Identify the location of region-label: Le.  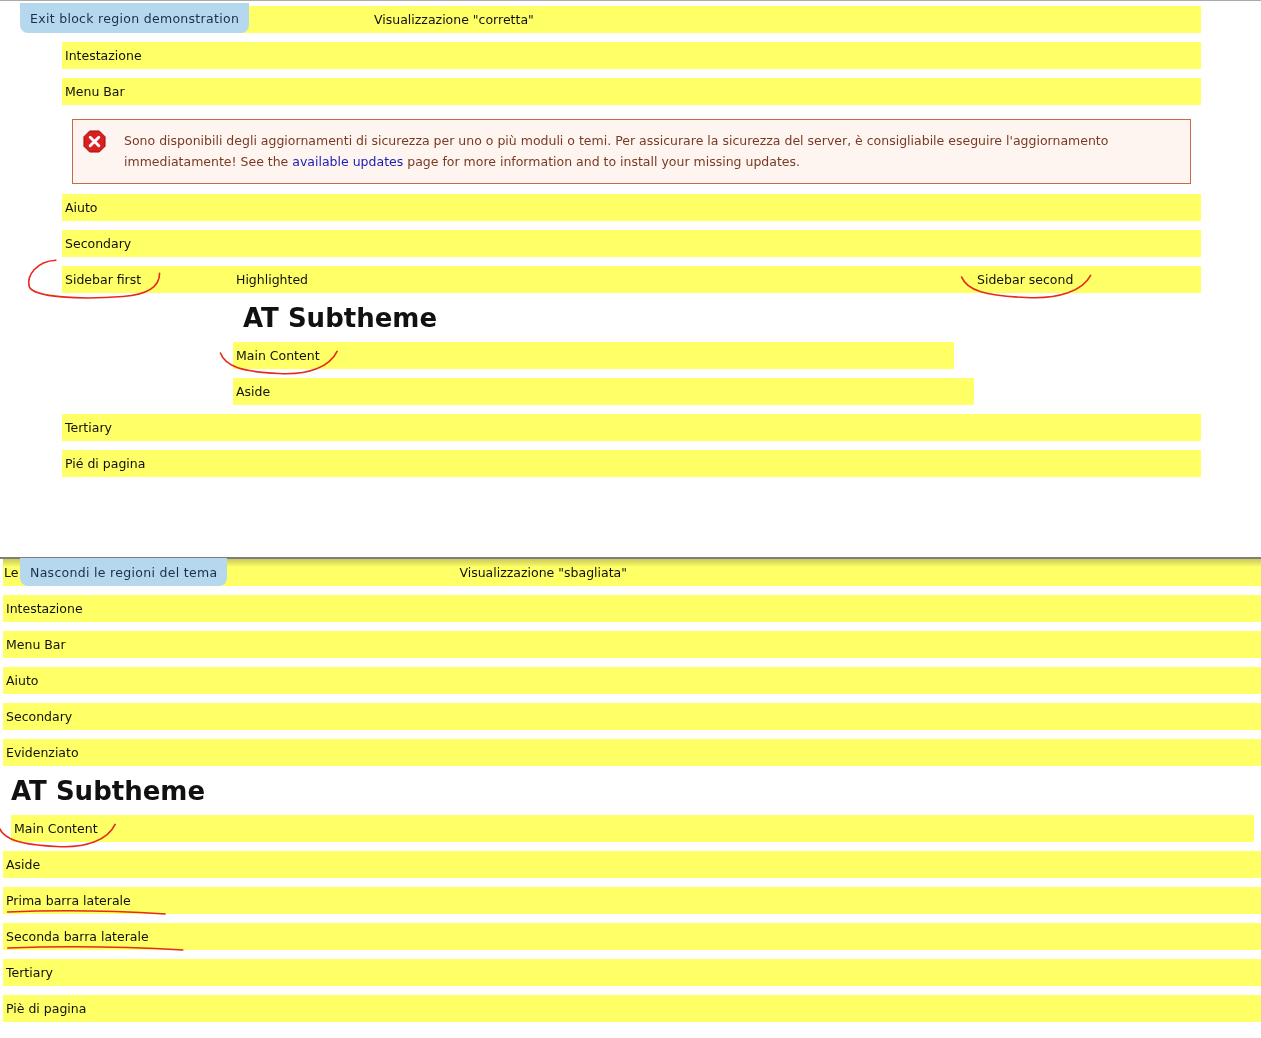
(11, 572).